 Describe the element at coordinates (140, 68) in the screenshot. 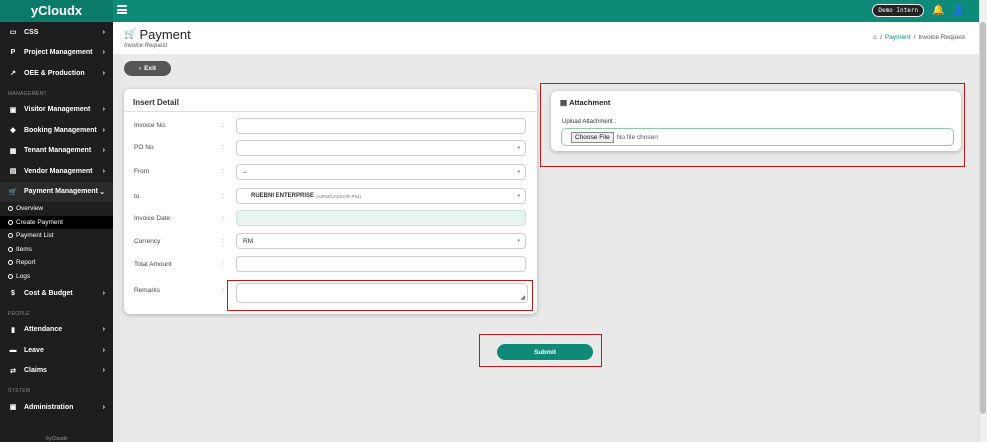

I see `chevron-left-icon: ‹` at that location.